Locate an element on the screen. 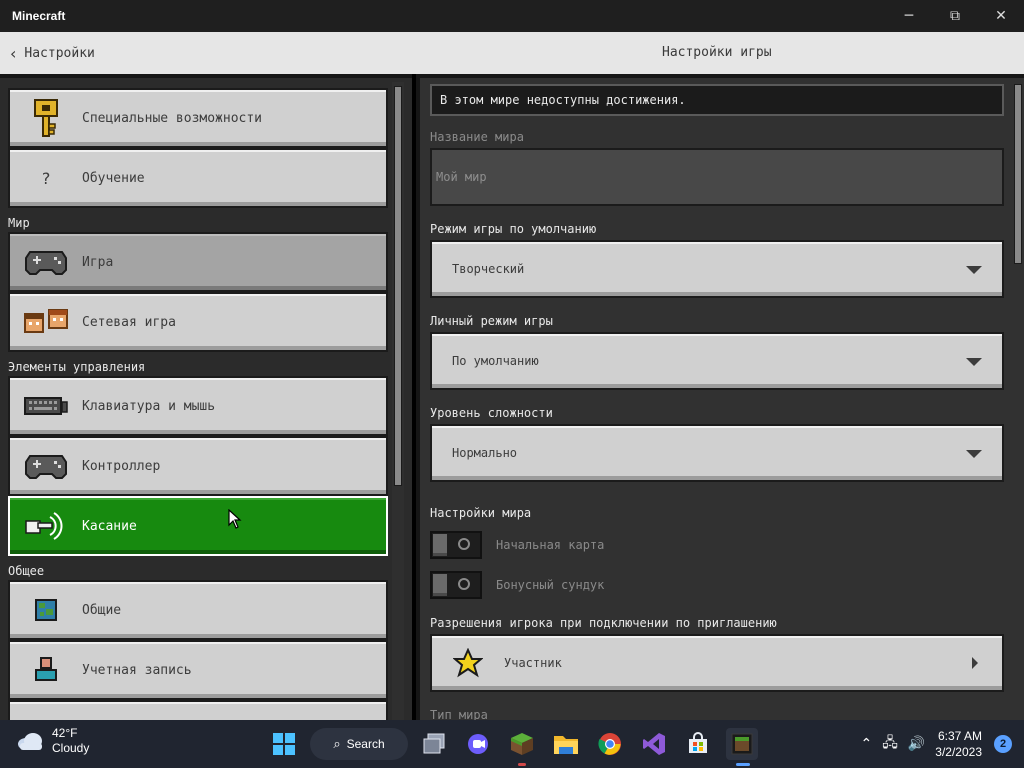 The height and width of the screenshot is (768, 1024). chrome-icon is located at coordinates (609, 744).